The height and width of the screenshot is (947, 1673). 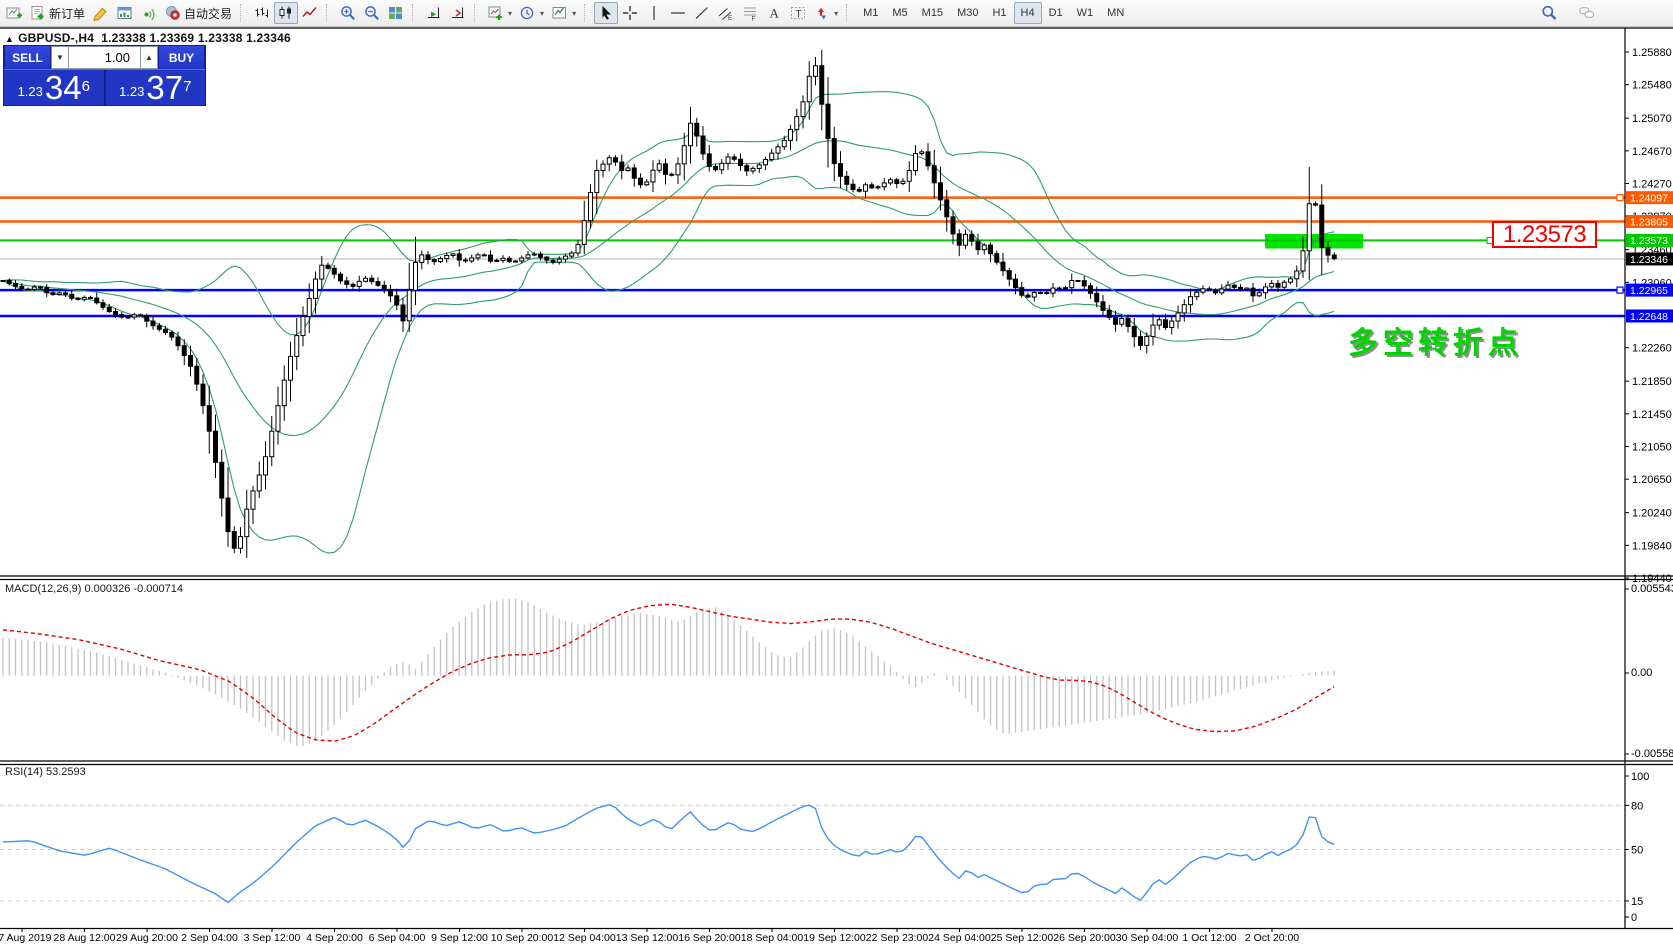 I want to click on svg-text: T, so click(x=799, y=14).